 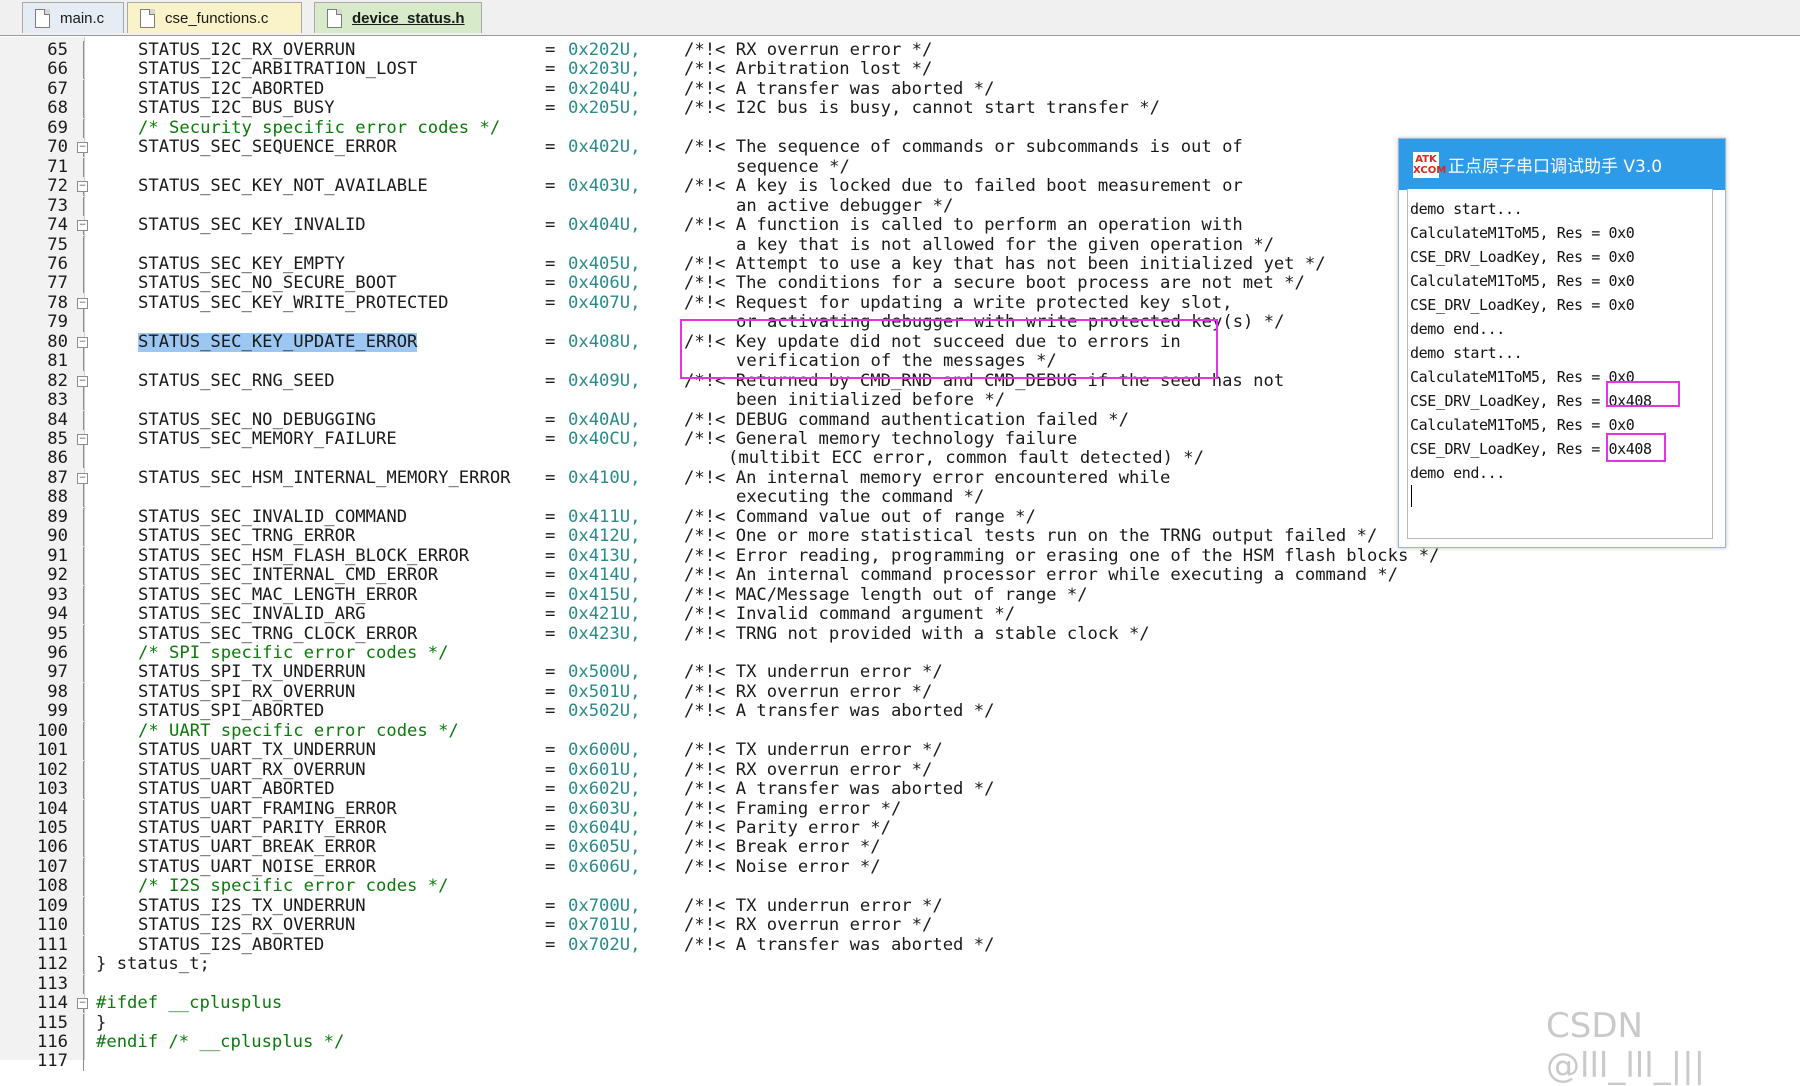 What do you see at coordinates (298, 731) in the screenshot?
I see `section-comment: /* UART specific error codes */` at bounding box center [298, 731].